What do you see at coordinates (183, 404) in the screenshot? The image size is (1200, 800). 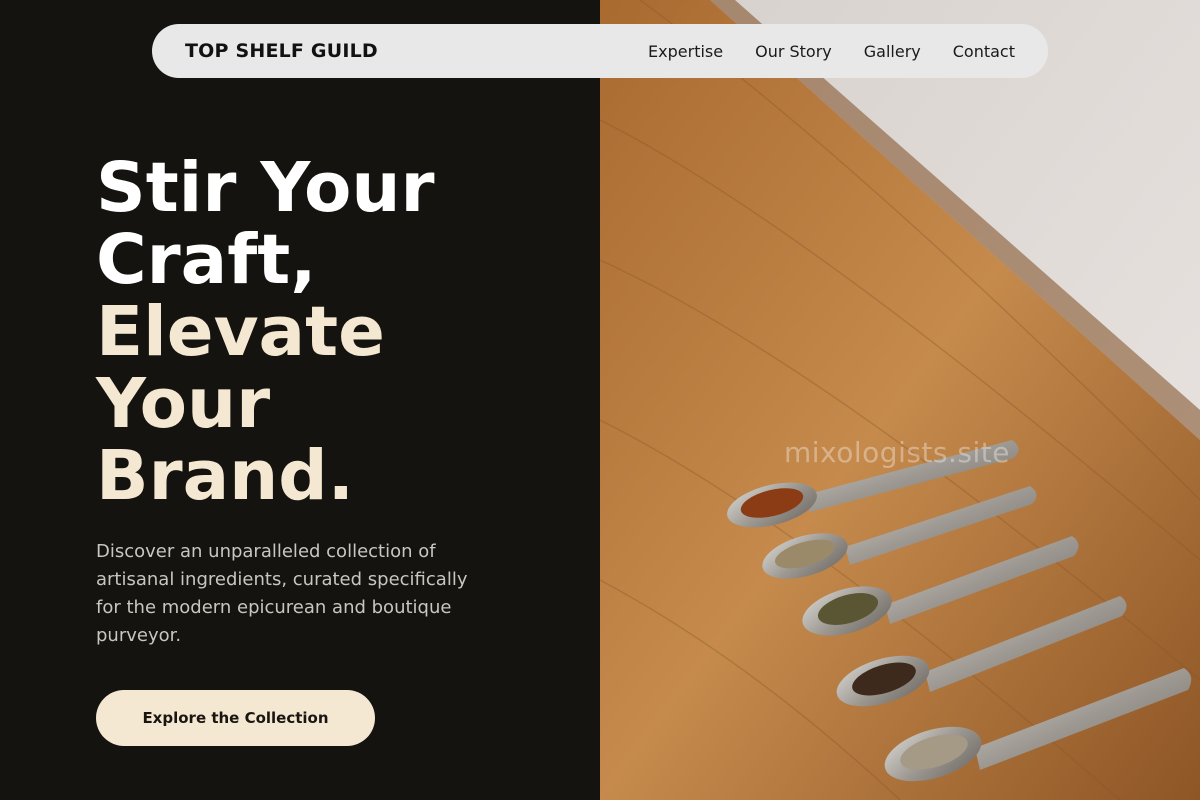 I see `headline-line-4: Your` at bounding box center [183, 404].